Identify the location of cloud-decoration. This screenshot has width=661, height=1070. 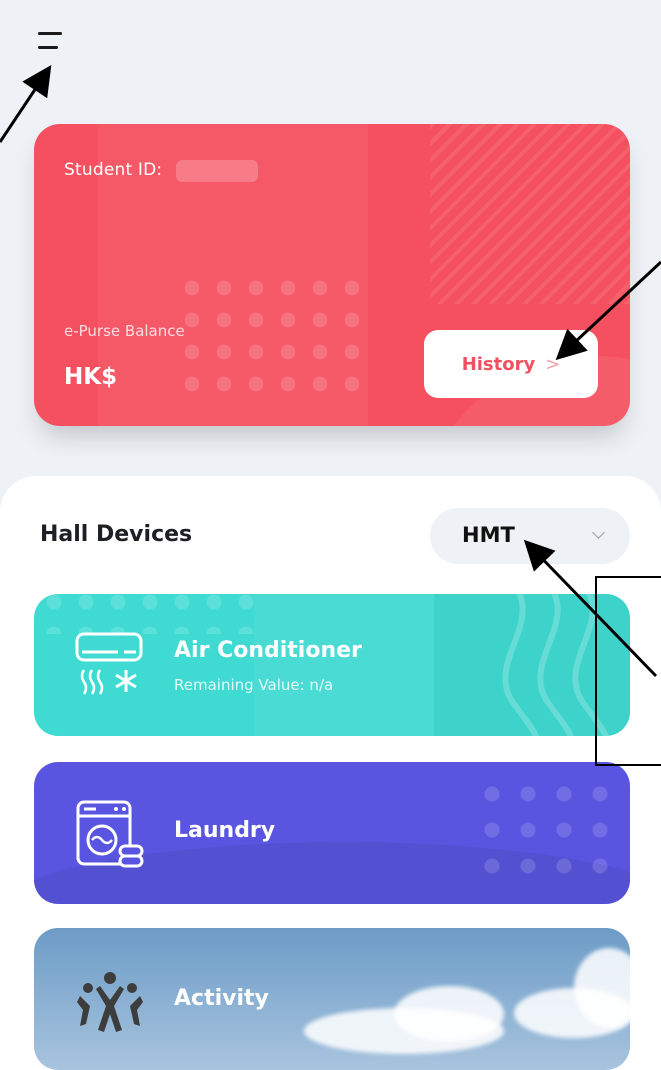
(449, 1014).